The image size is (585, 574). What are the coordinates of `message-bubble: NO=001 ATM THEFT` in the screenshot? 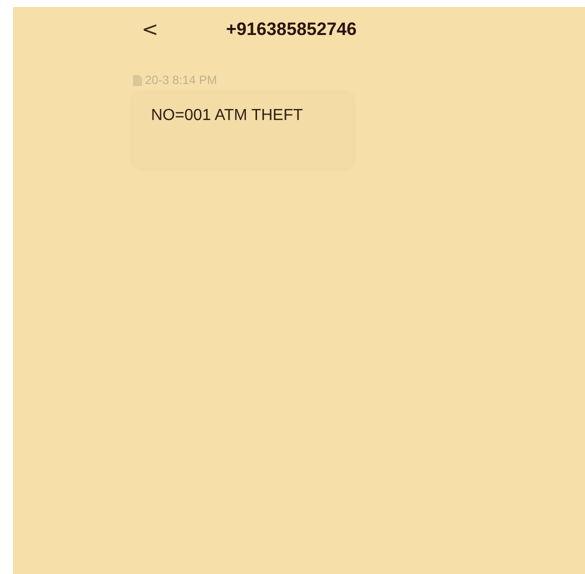 It's located at (243, 130).